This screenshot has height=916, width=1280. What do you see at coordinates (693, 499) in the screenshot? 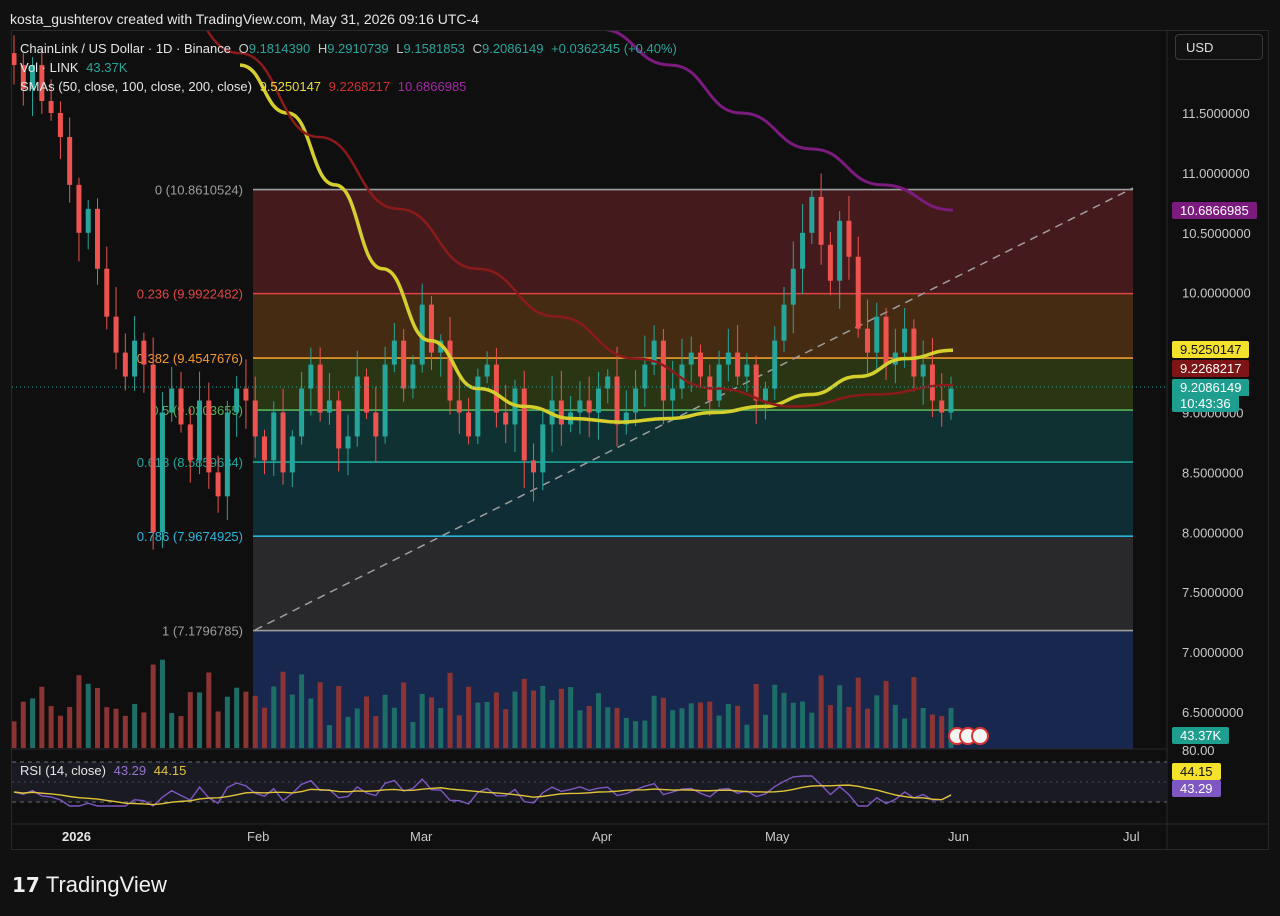
I see `fib-zone` at bounding box center [693, 499].